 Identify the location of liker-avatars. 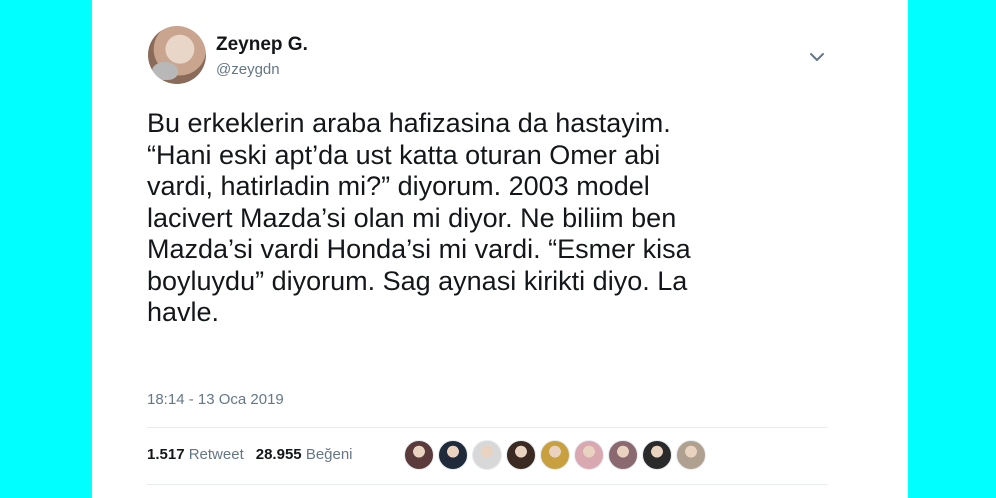
(555, 456).